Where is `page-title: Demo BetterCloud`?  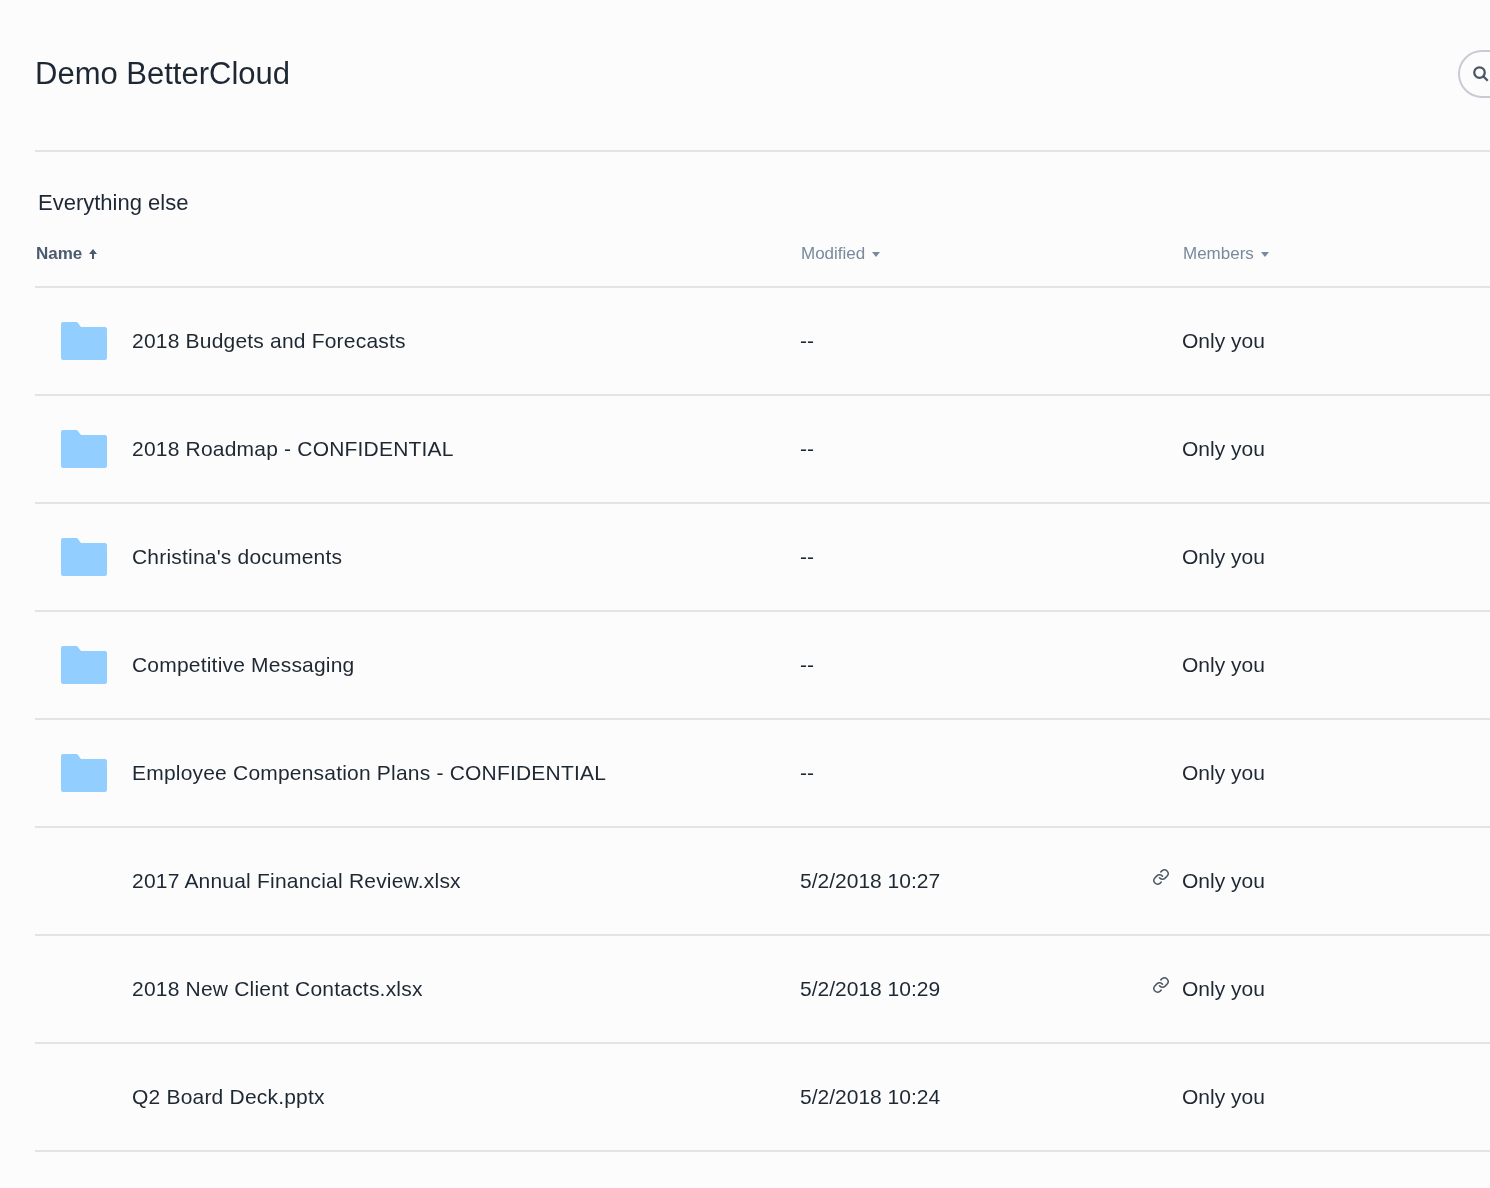
page-title: Demo BetterCloud is located at coordinates (162, 73).